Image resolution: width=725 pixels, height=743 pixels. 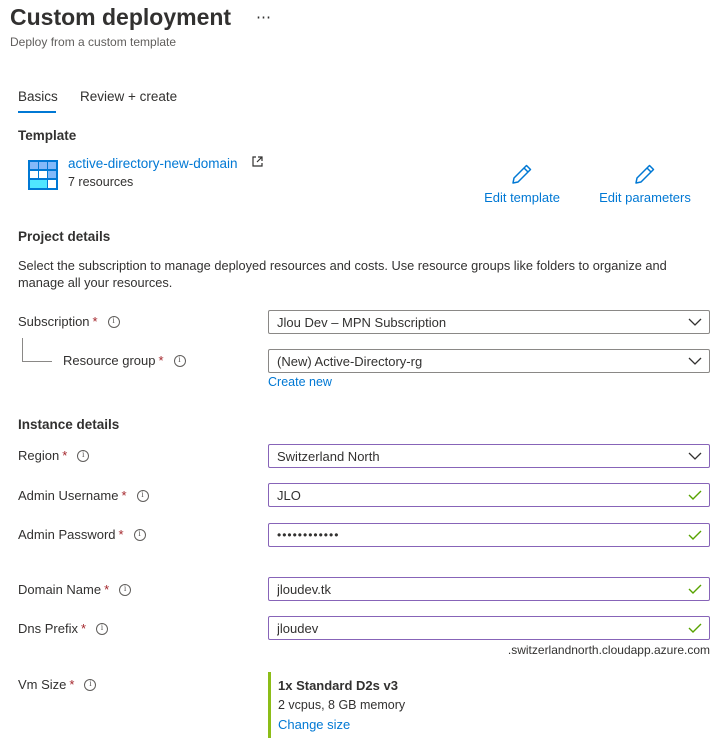 I want to click on resource-group-label-text: Resource group, so click(x=109, y=360).